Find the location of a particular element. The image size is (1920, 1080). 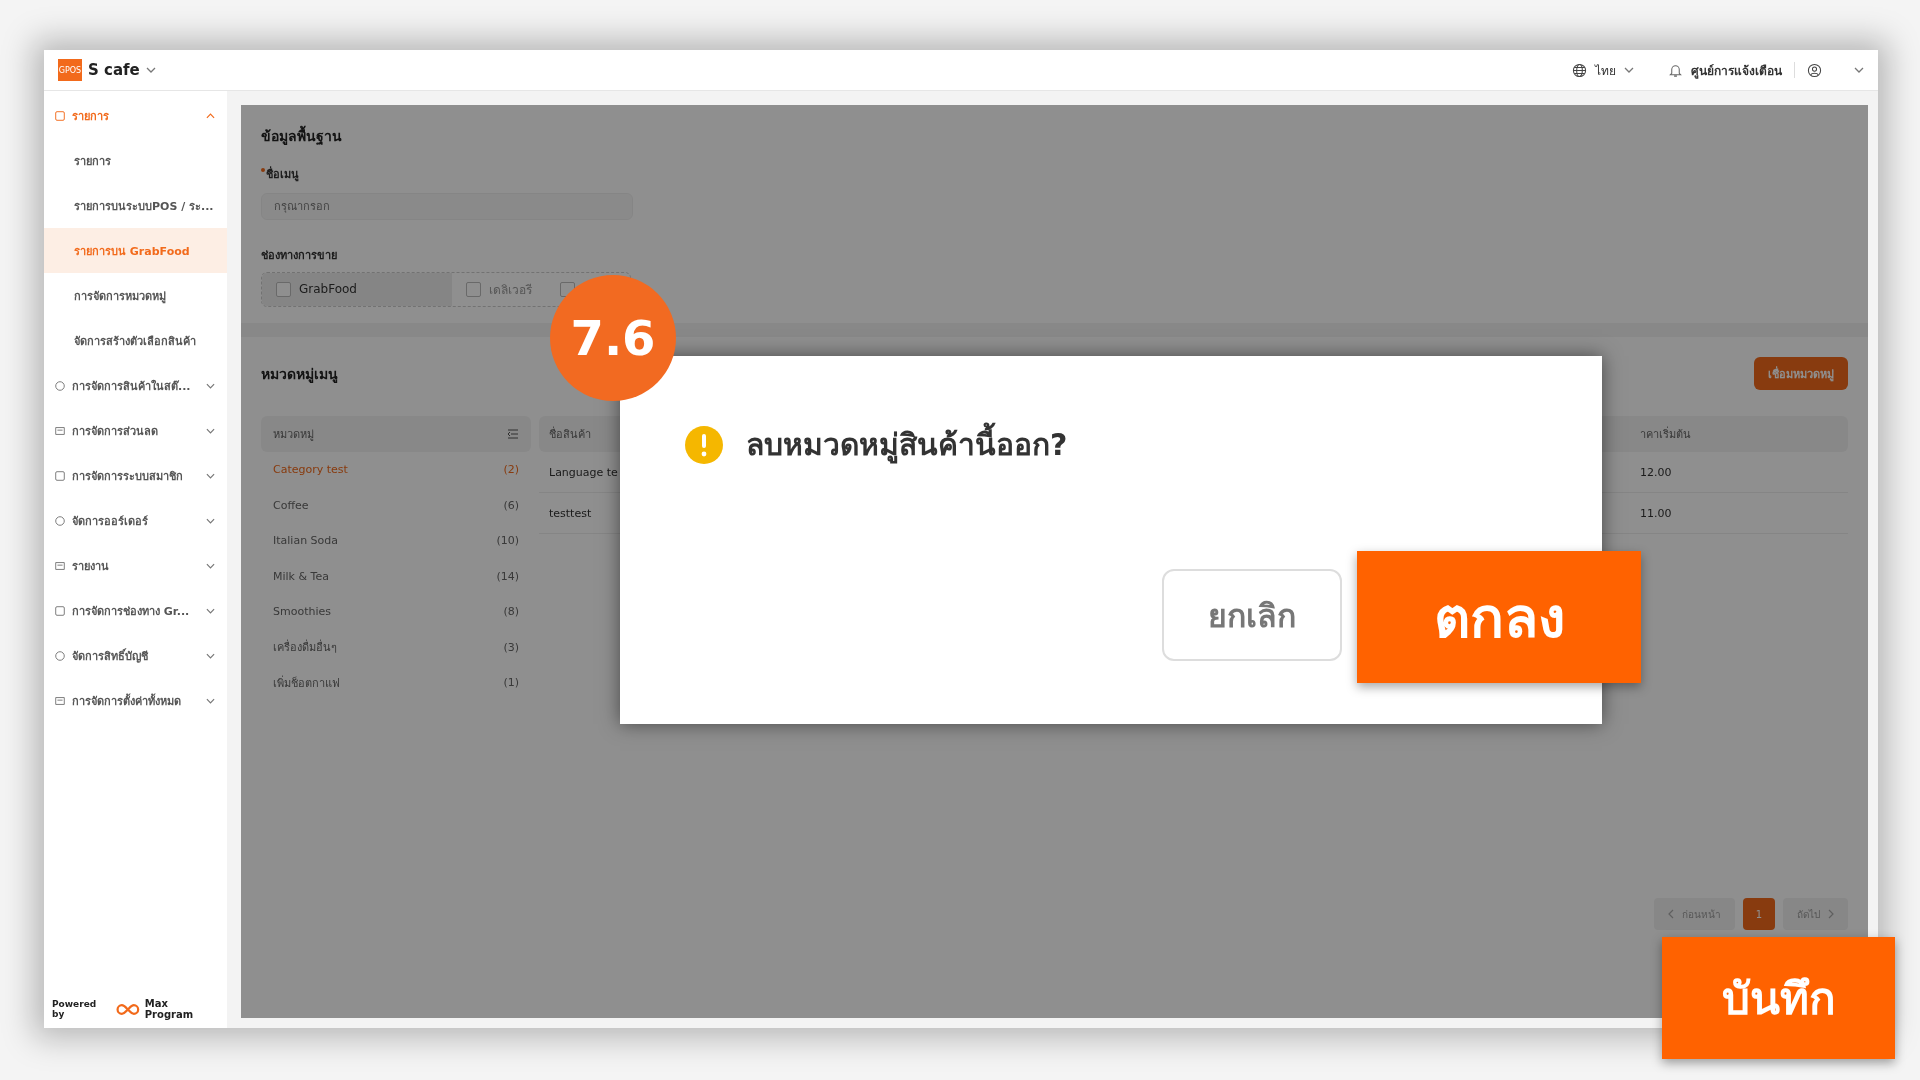

infinity-logo-icon is located at coordinates (128, 1009).